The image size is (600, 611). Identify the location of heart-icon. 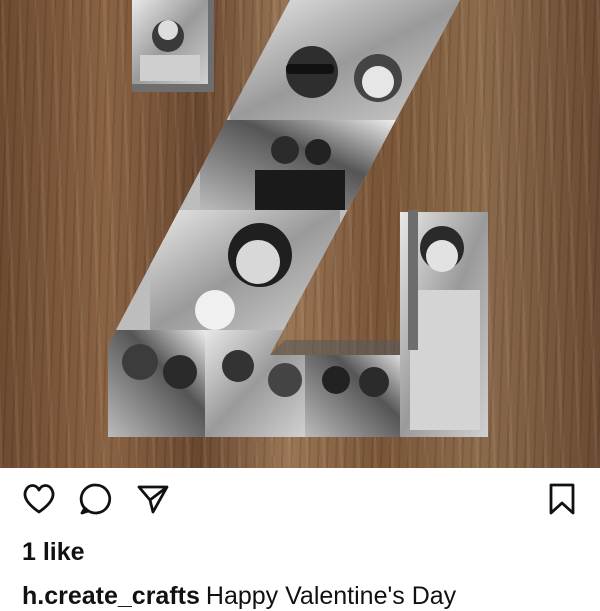
(39, 499).